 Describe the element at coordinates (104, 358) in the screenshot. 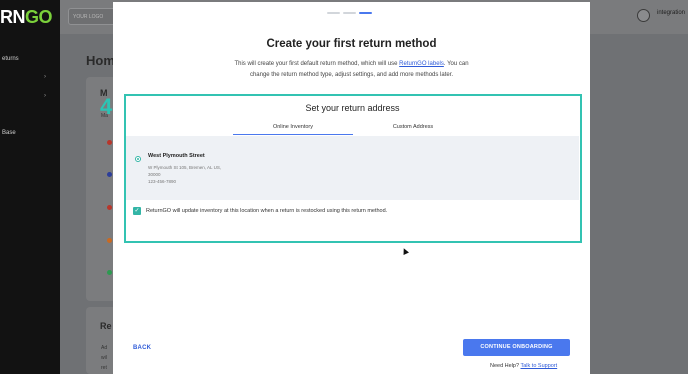

I see `section-line: wil` at that location.